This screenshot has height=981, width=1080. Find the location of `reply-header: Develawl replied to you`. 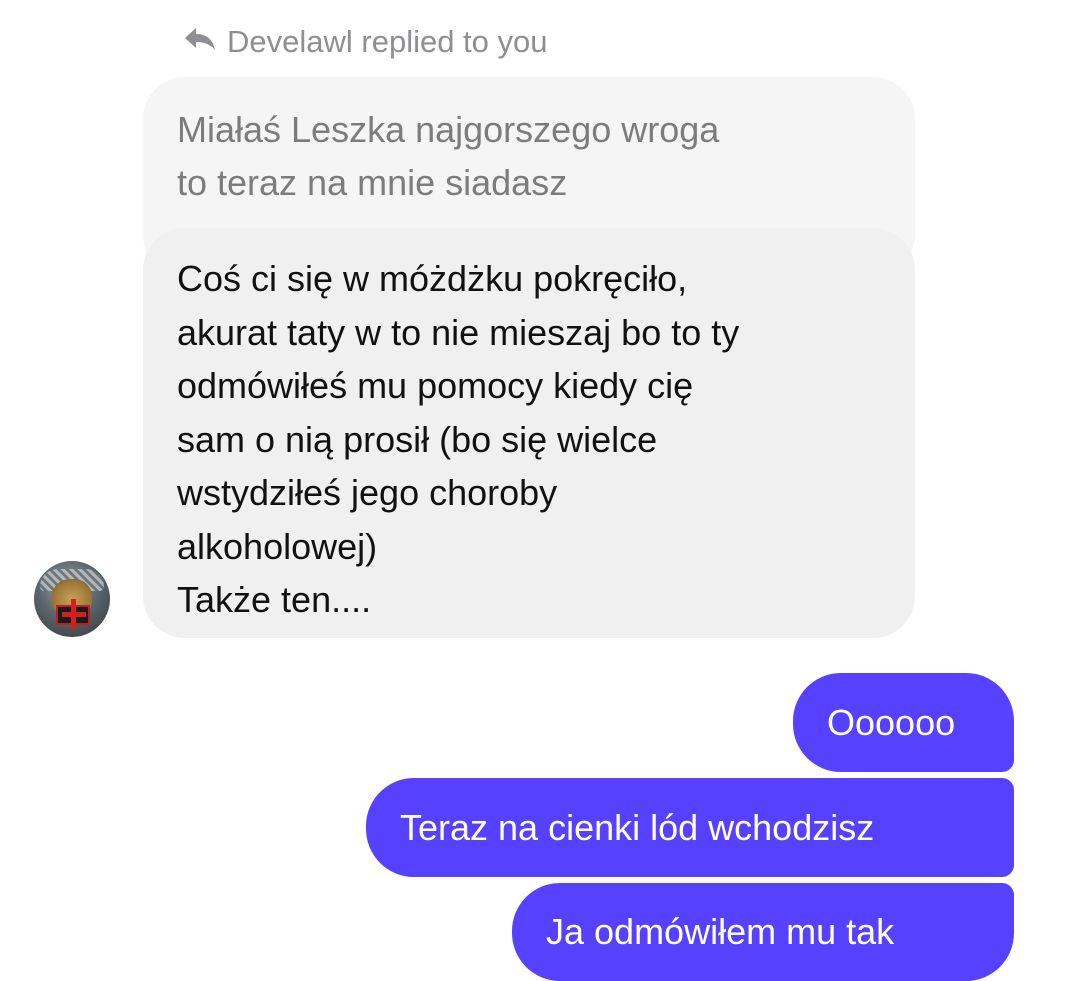

reply-header: Develawl replied to you is located at coordinates (365, 42).